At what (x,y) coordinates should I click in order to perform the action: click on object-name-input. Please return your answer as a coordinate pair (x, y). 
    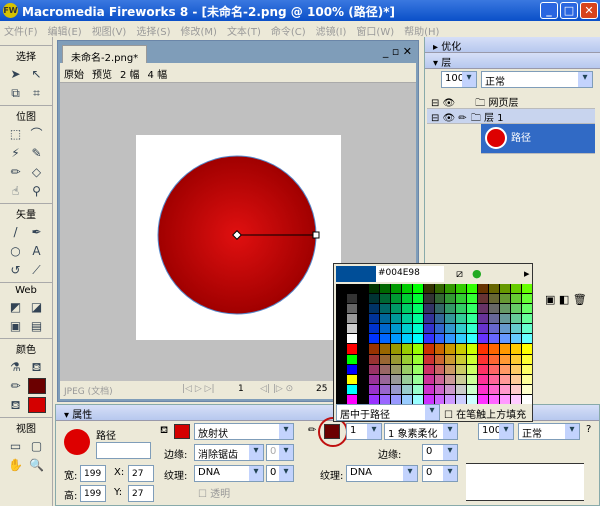
    Looking at the image, I should click on (123, 450).